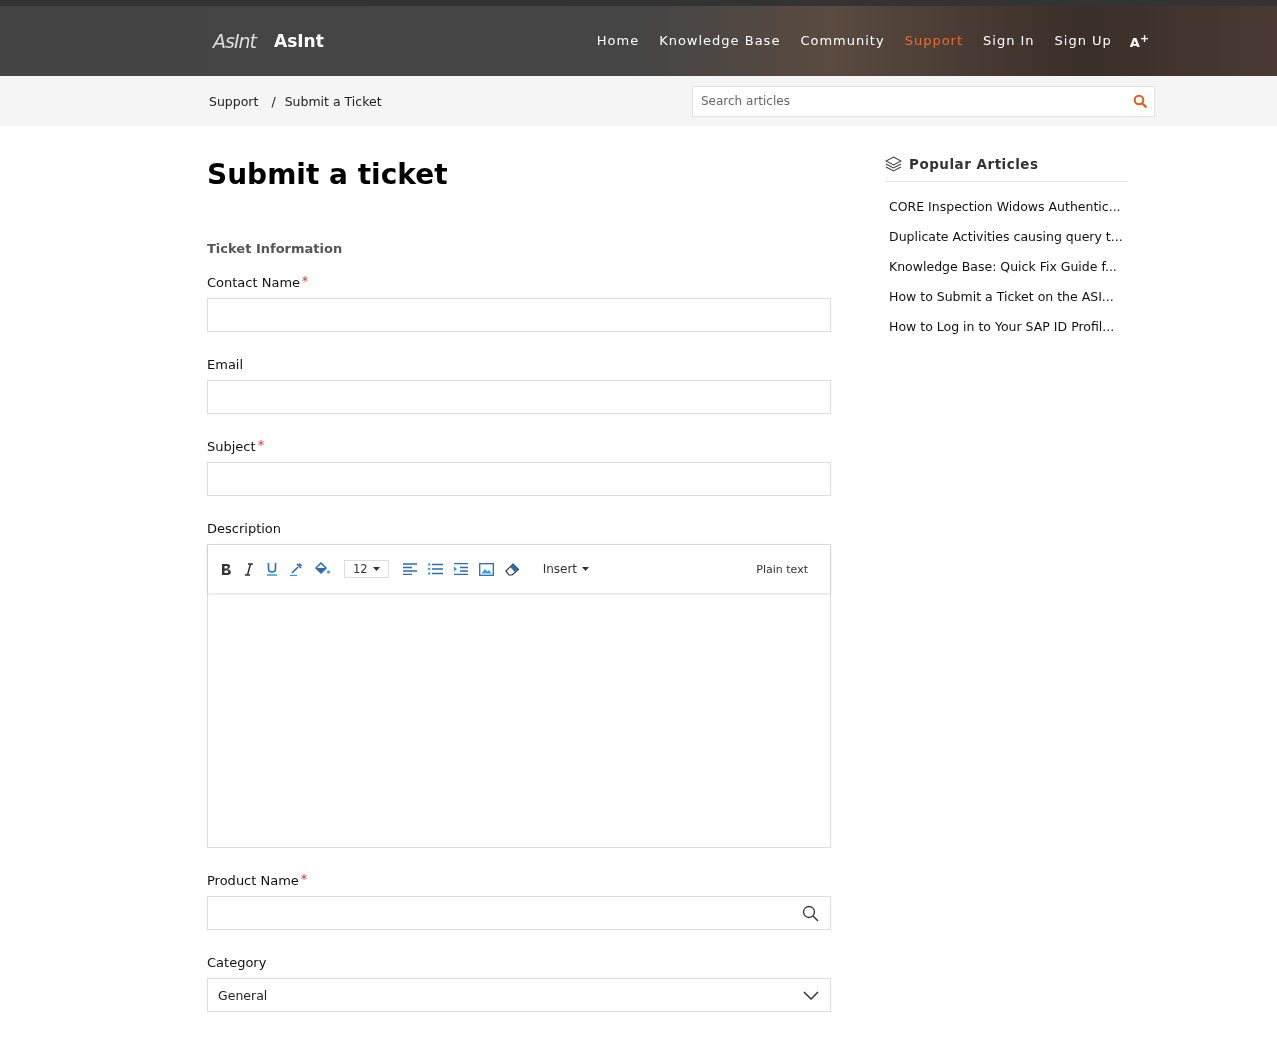 The image size is (1277, 1037). What do you see at coordinates (366, 569) in the screenshot?
I see `font-size-dropdown: 12` at bounding box center [366, 569].